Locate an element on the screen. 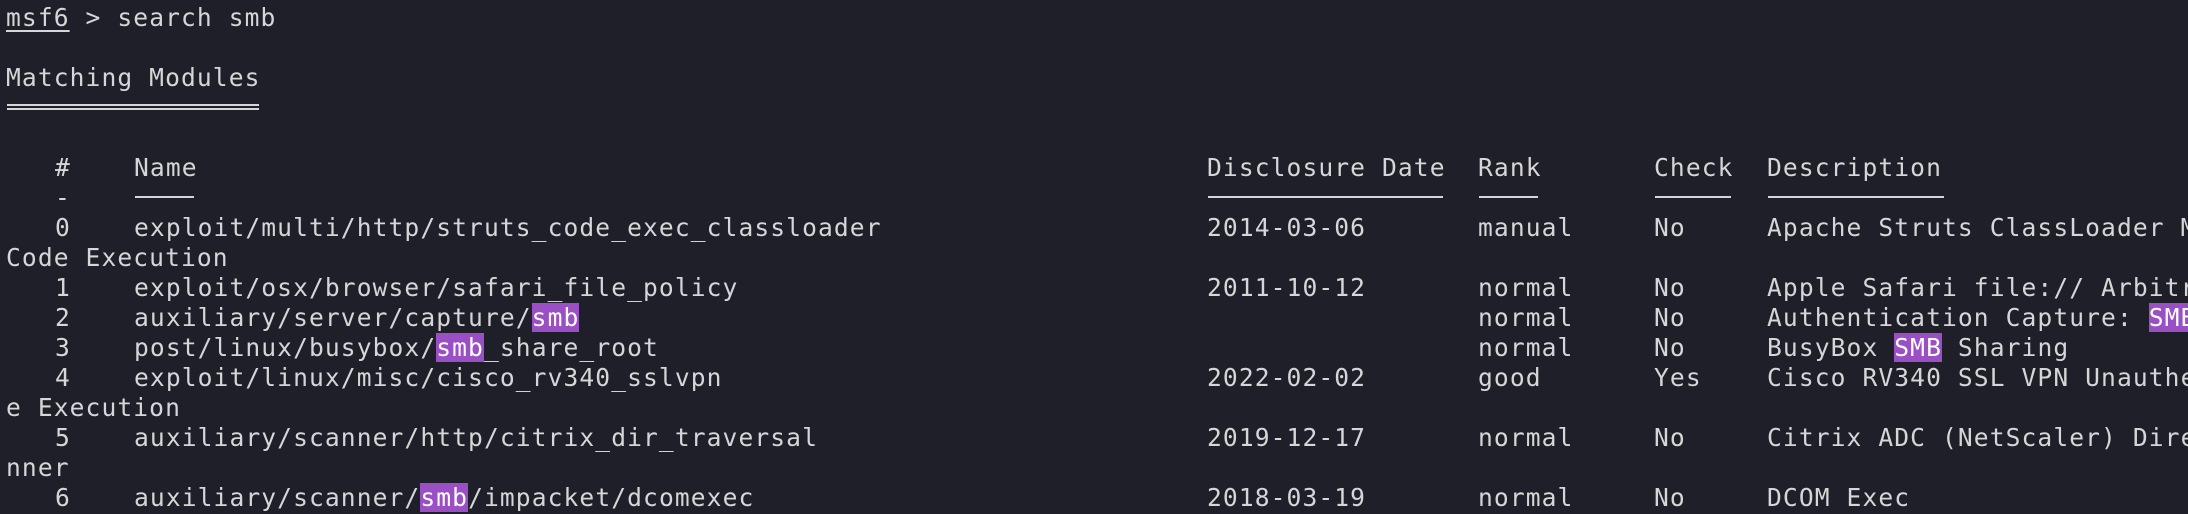 This screenshot has width=2188, height=514. command-prompt-line: msf6 > search smb is located at coordinates (141, 18).